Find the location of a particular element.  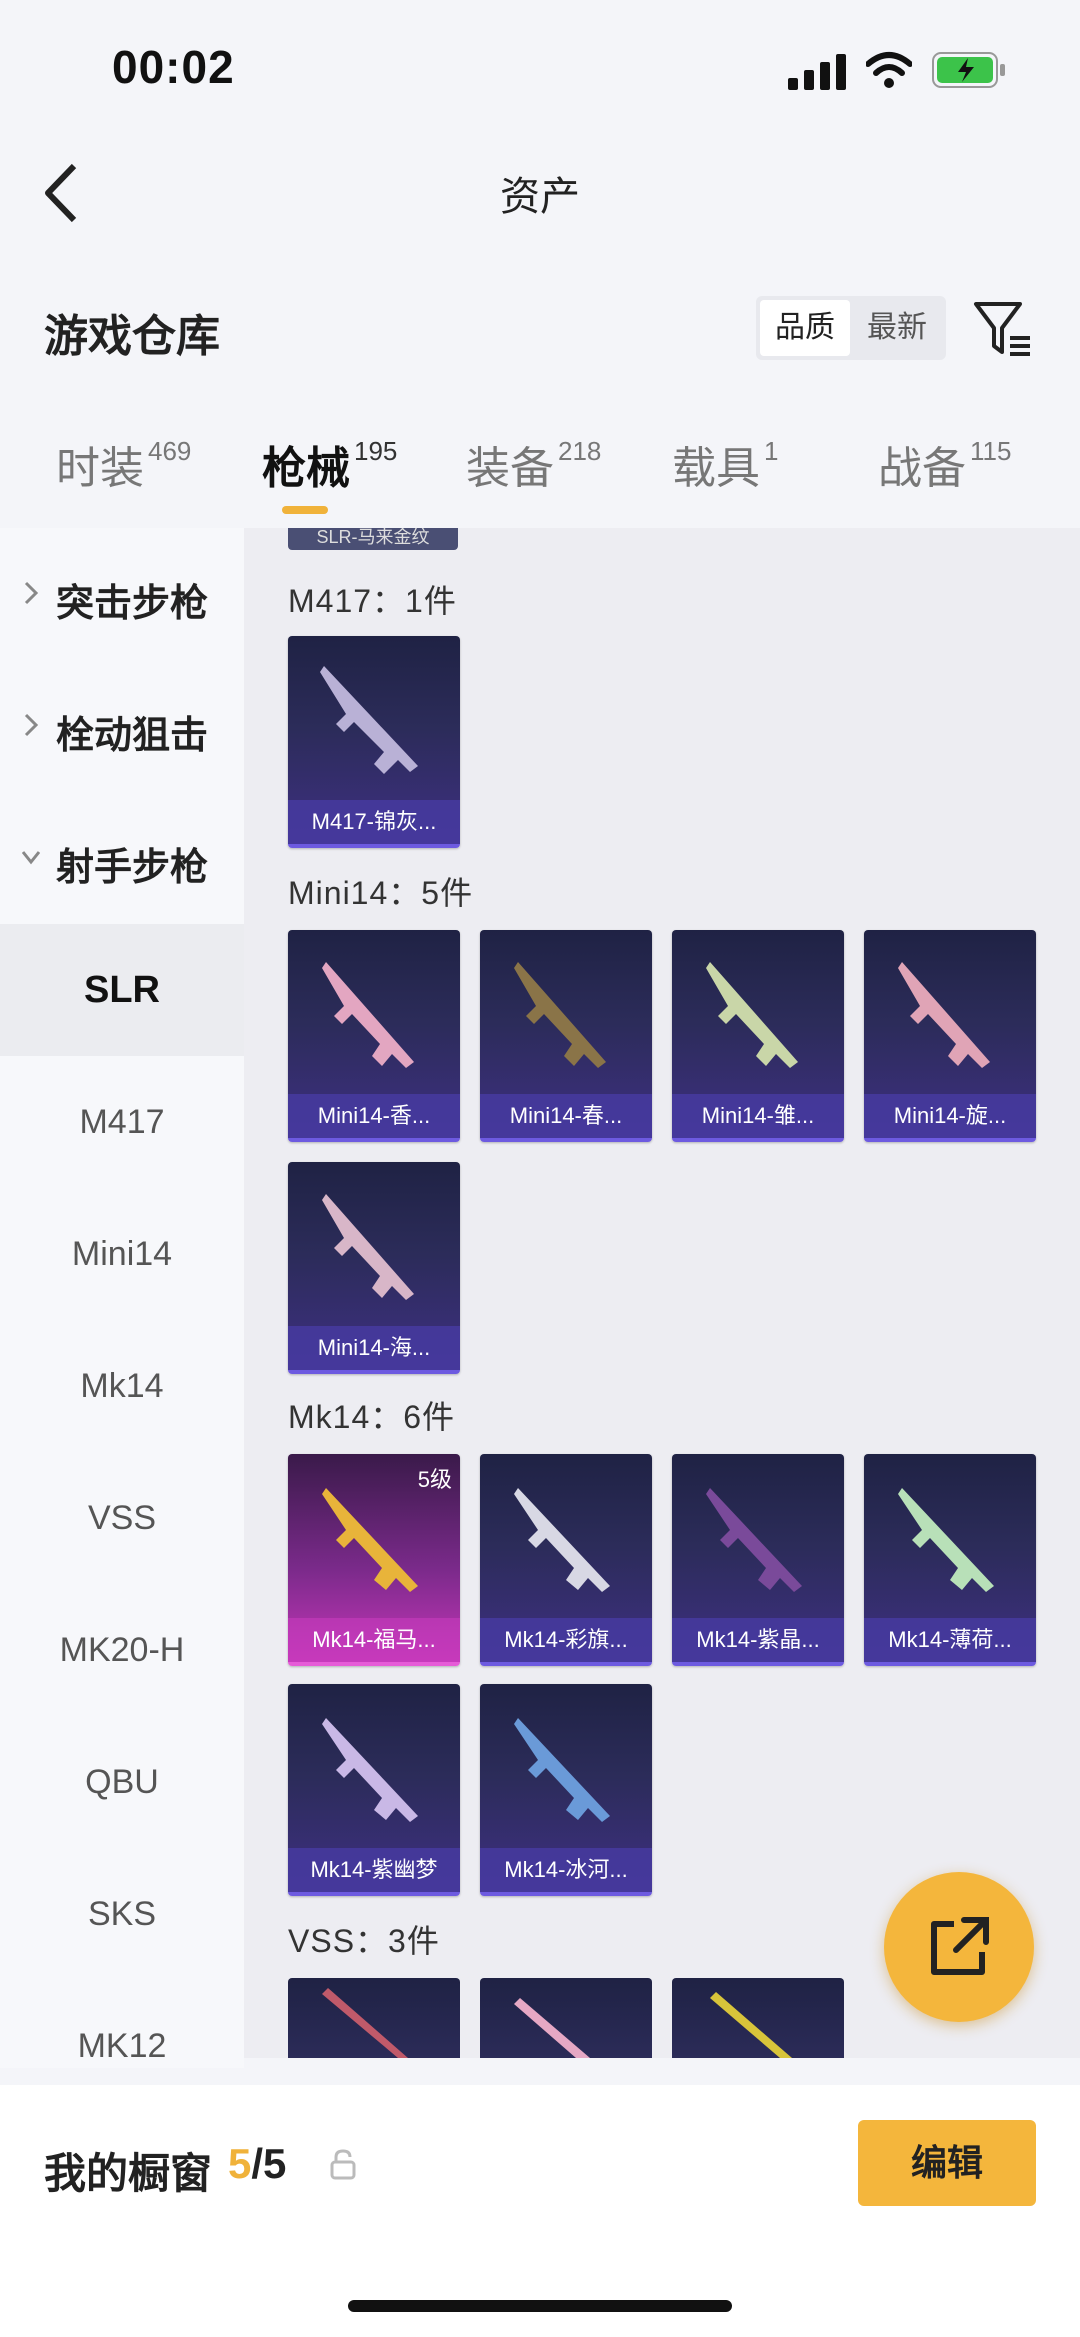

share-button is located at coordinates (959, 1947).